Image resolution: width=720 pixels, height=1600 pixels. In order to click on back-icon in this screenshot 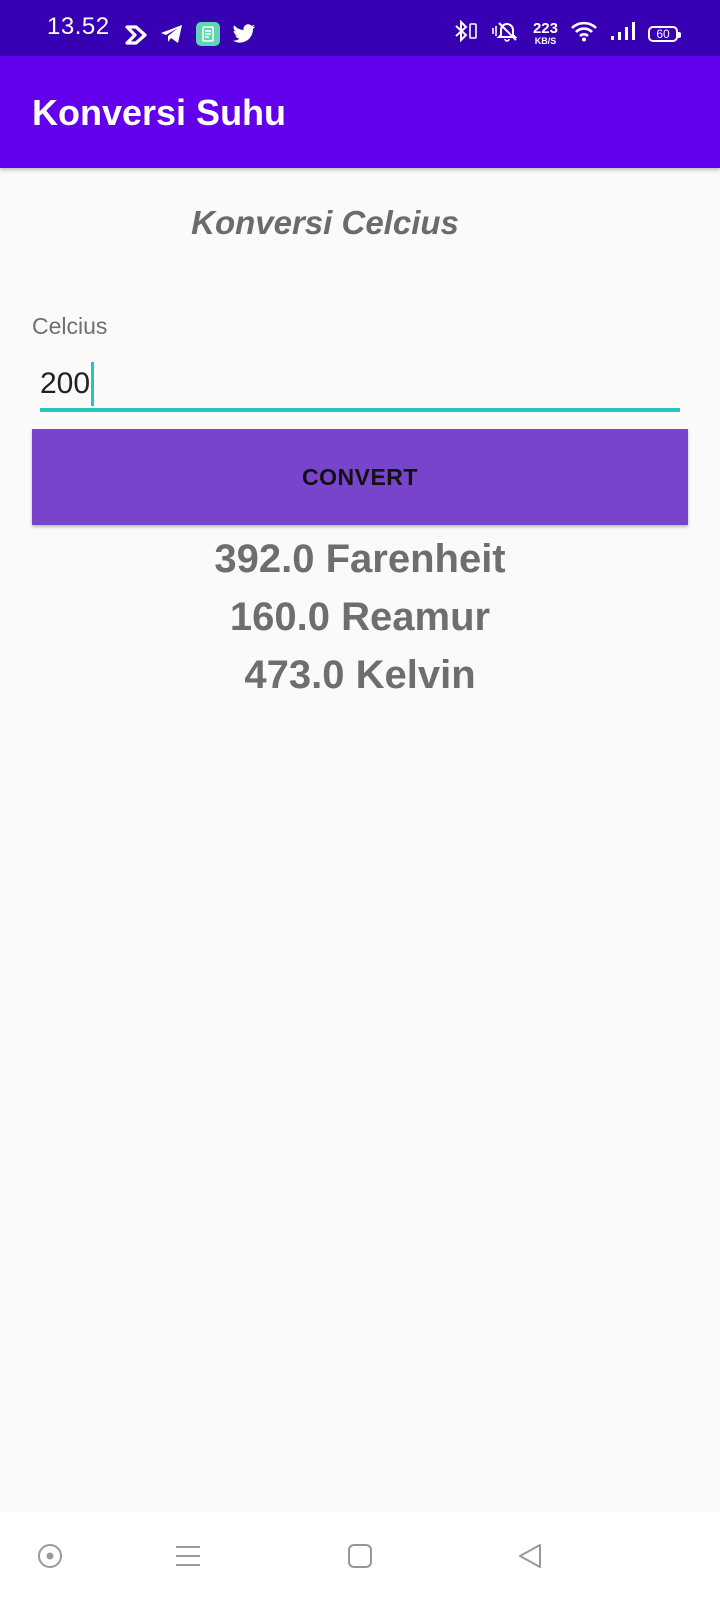, I will do `click(530, 1556)`.